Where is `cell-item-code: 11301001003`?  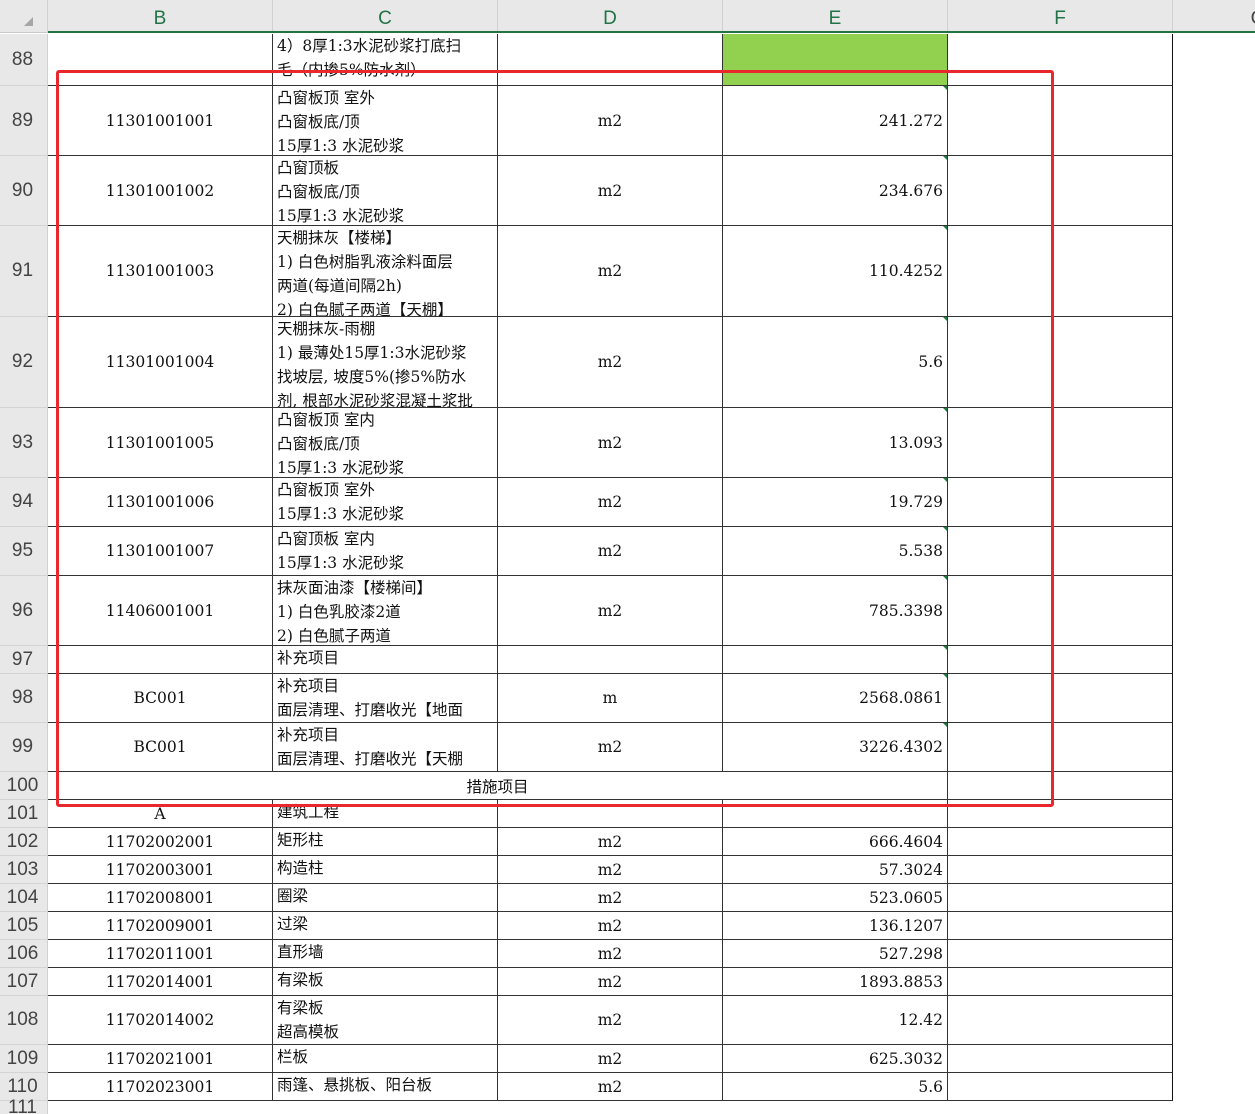
cell-item-code: 11301001003 is located at coordinates (160, 271).